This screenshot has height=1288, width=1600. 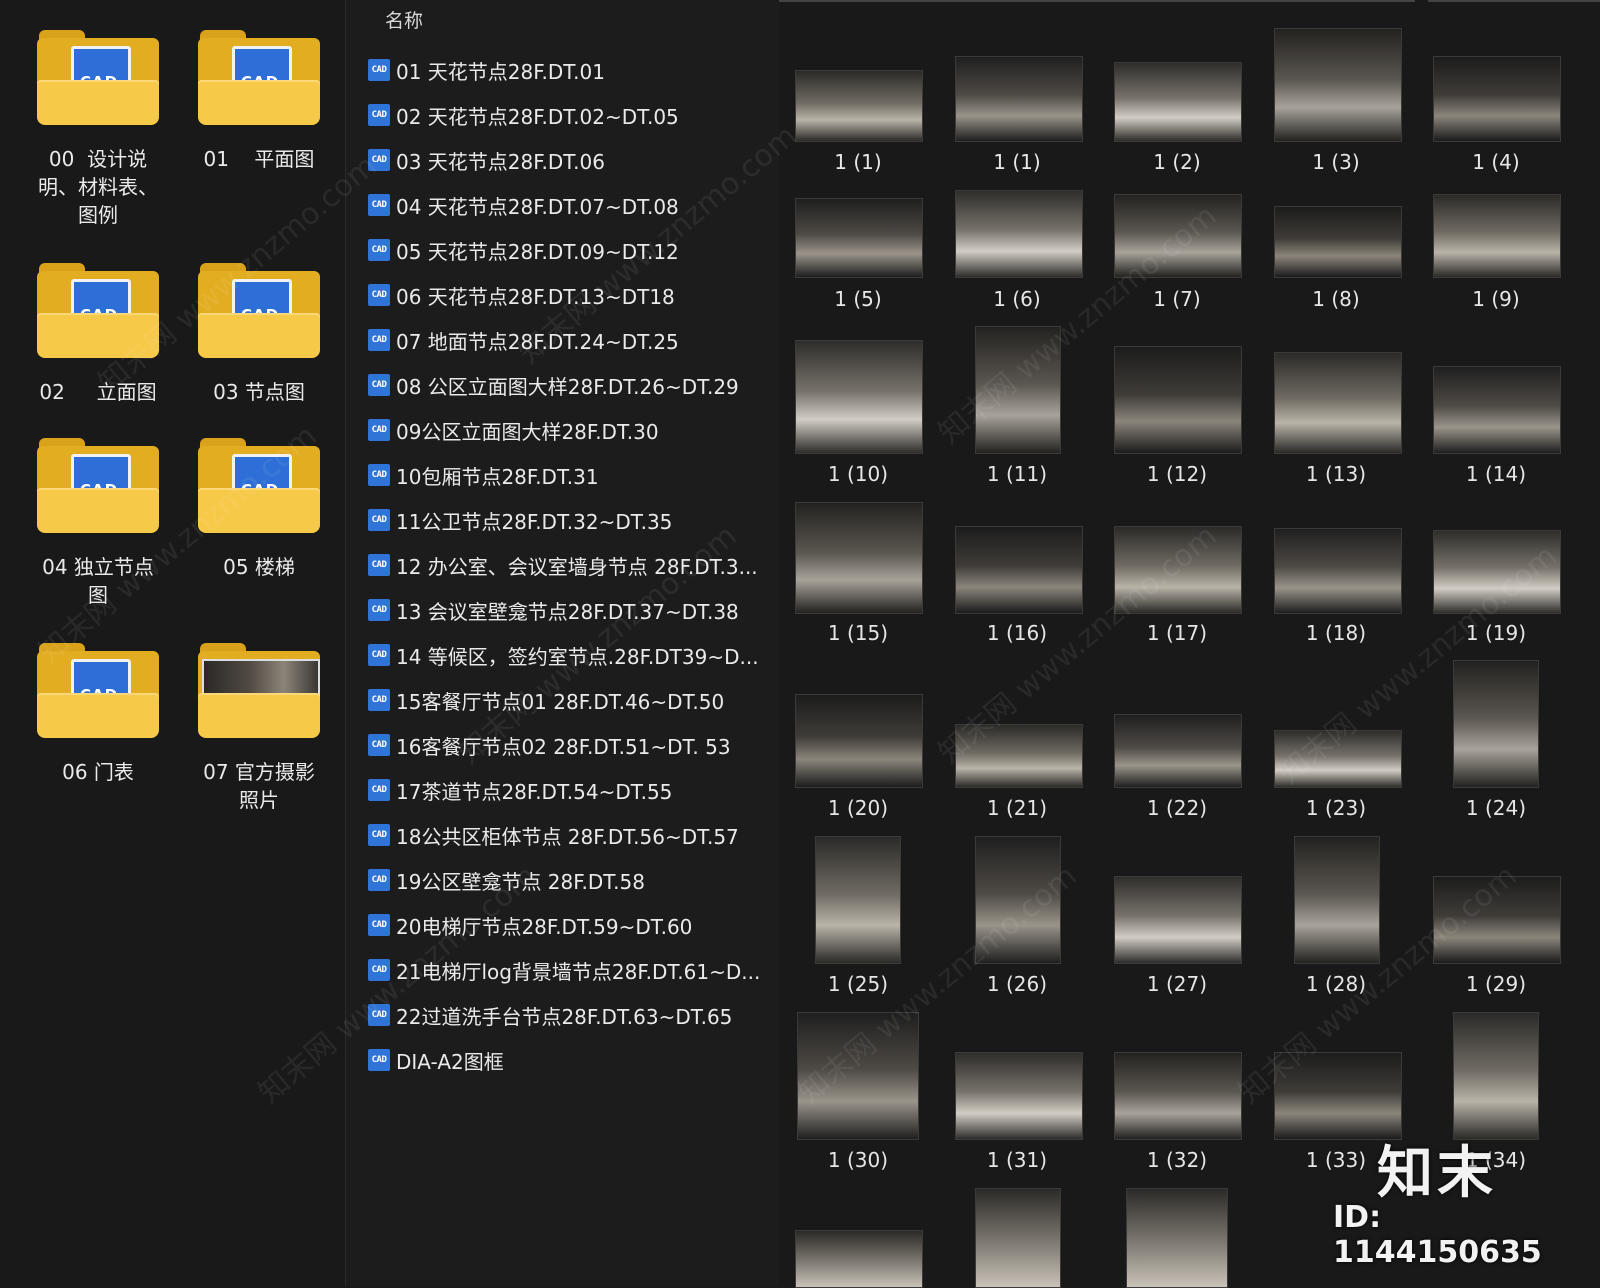 I want to click on file-row: CAD 02 天花节点28F.DT.02~DT.05, so click(x=570, y=115).